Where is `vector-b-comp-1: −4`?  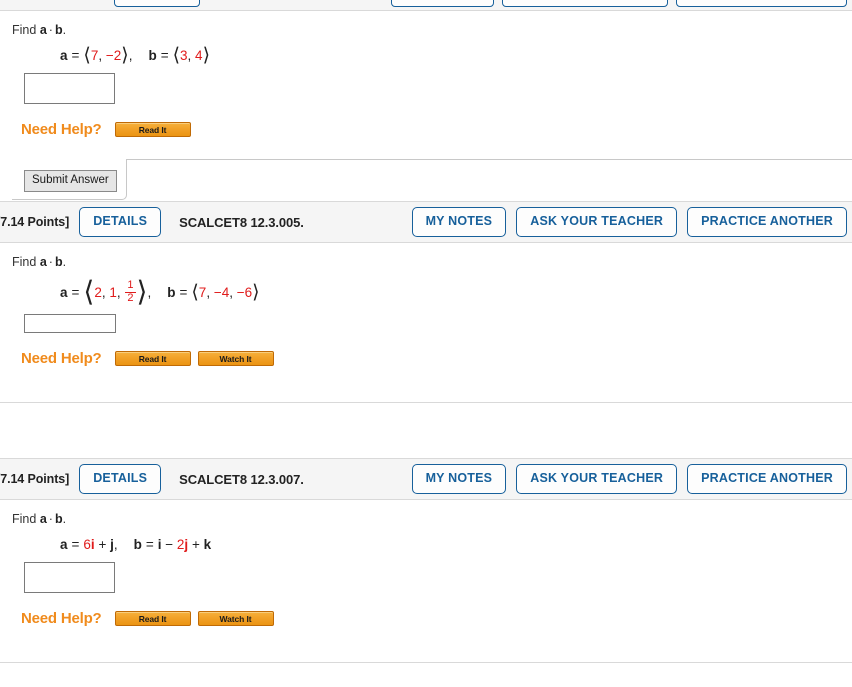 vector-b-comp-1: −4 is located at coordinates (221, 292).